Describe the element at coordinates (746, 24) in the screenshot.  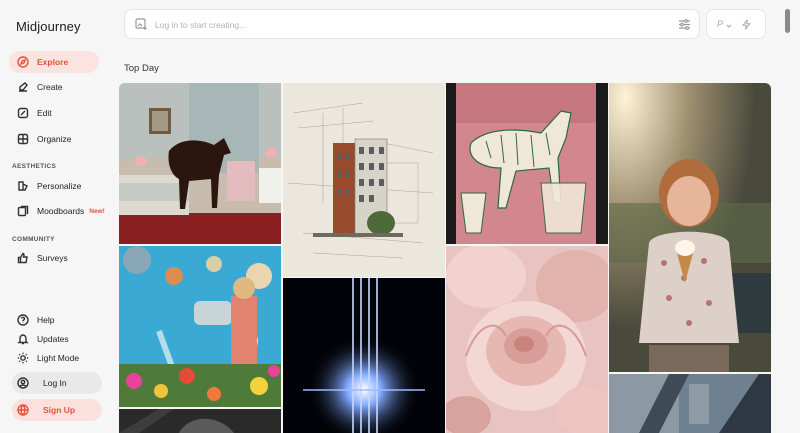
I see `bolt-icon` at that location.